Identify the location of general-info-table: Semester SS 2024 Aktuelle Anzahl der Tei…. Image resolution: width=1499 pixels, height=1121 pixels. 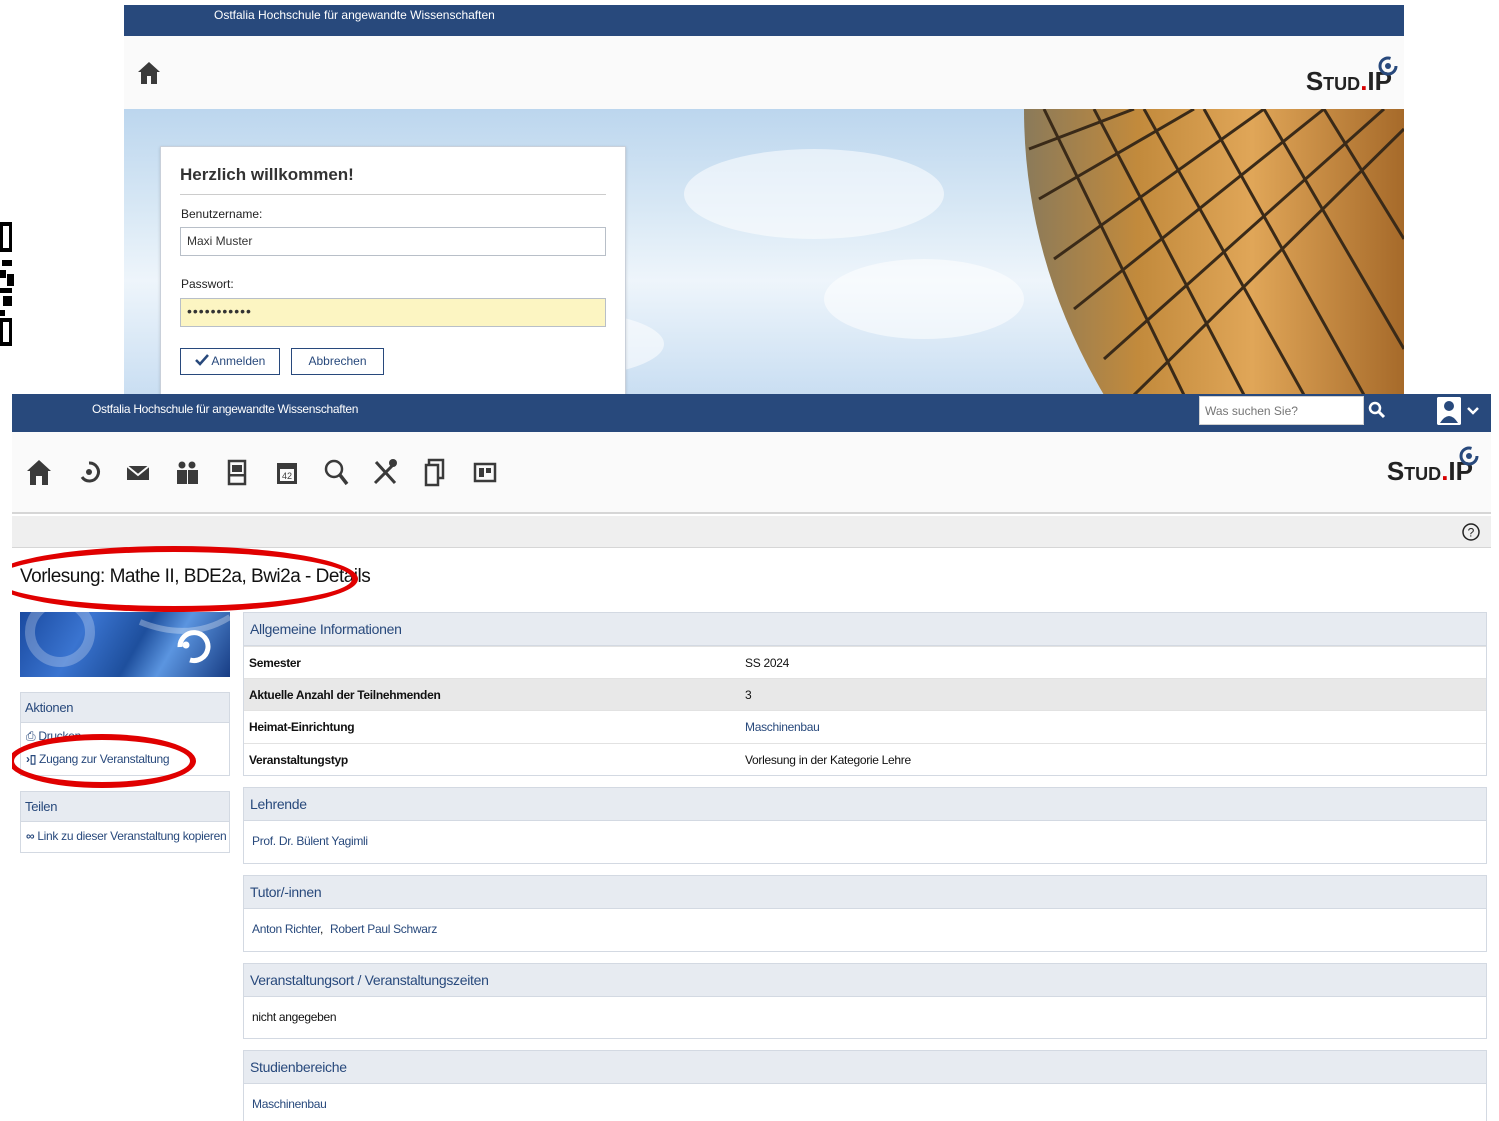
(865, 711).